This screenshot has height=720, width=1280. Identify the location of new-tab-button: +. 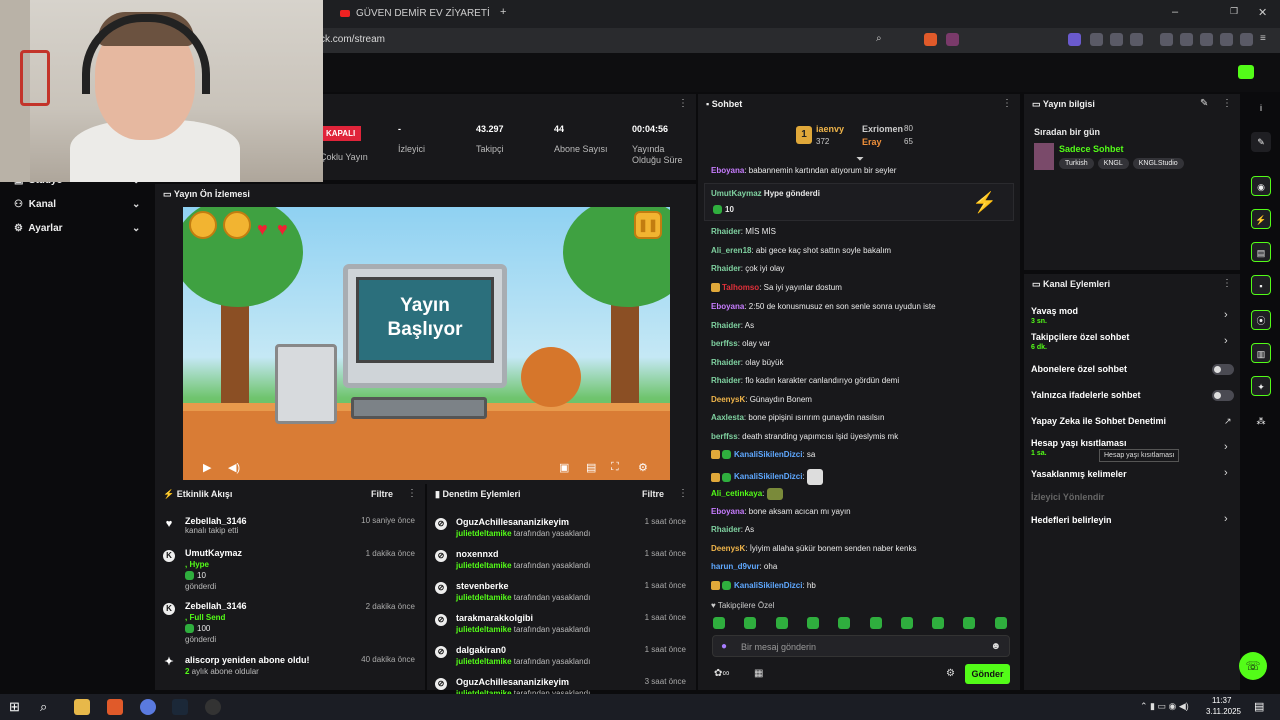
(503, 12).